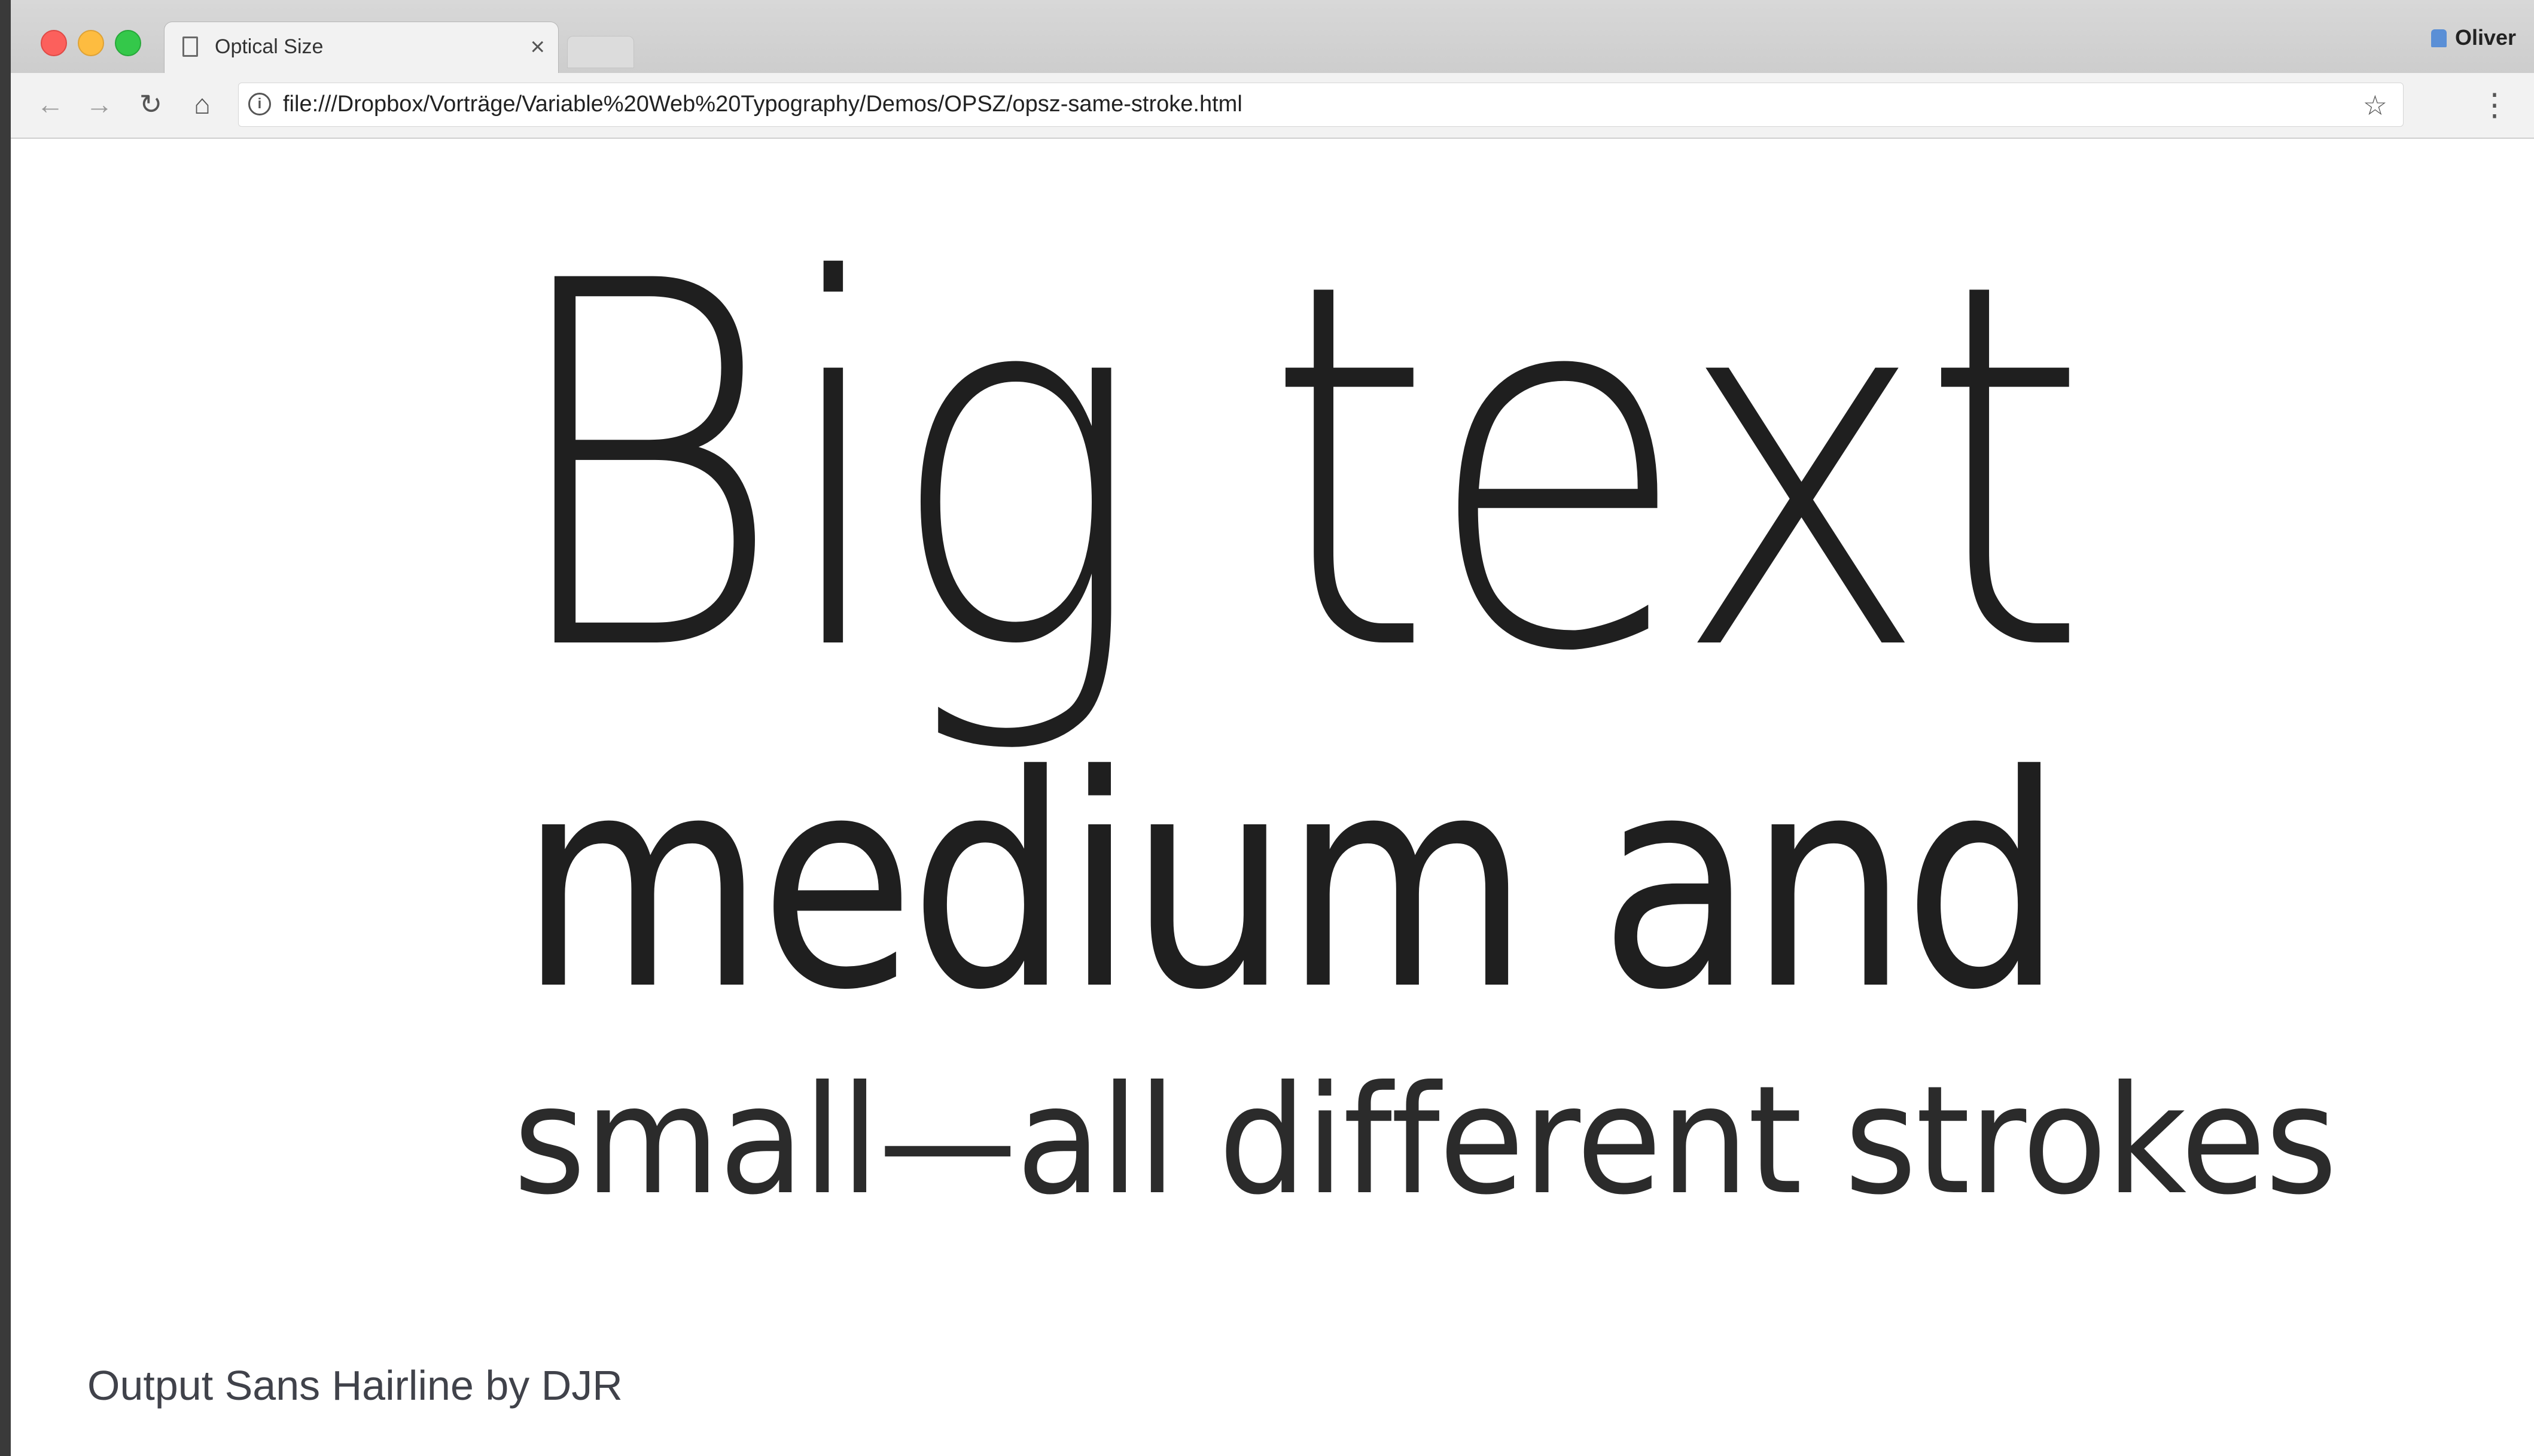 This screenshot has height=1456, width=2534. What do you see at coordinates (2485, 37) in the screenshot?
I see `profile-name: Oliver` at bounding box center [2485, 37].